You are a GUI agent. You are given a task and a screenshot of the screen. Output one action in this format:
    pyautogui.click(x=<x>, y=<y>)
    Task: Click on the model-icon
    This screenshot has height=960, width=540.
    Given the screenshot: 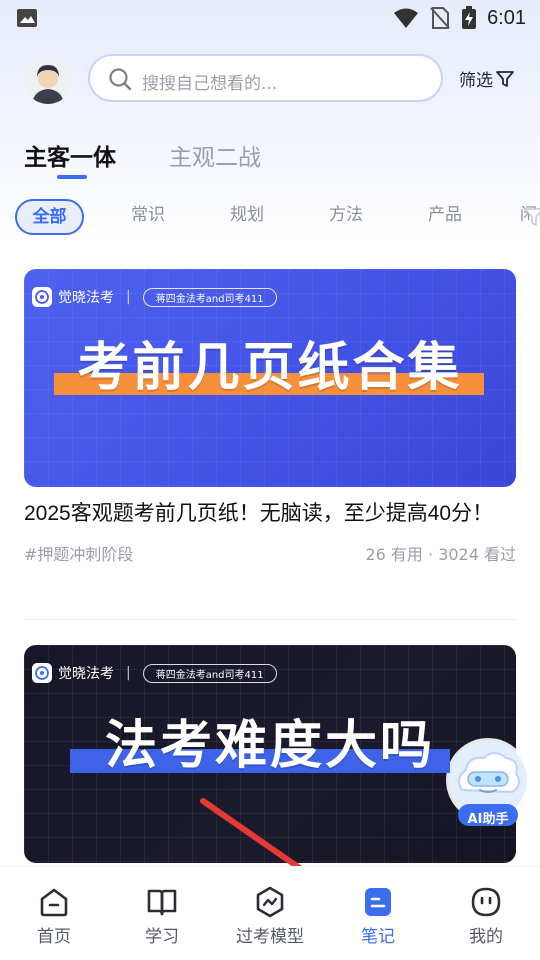 What is the action you would take?
    pyautogui.click(x=270, y=902)
    